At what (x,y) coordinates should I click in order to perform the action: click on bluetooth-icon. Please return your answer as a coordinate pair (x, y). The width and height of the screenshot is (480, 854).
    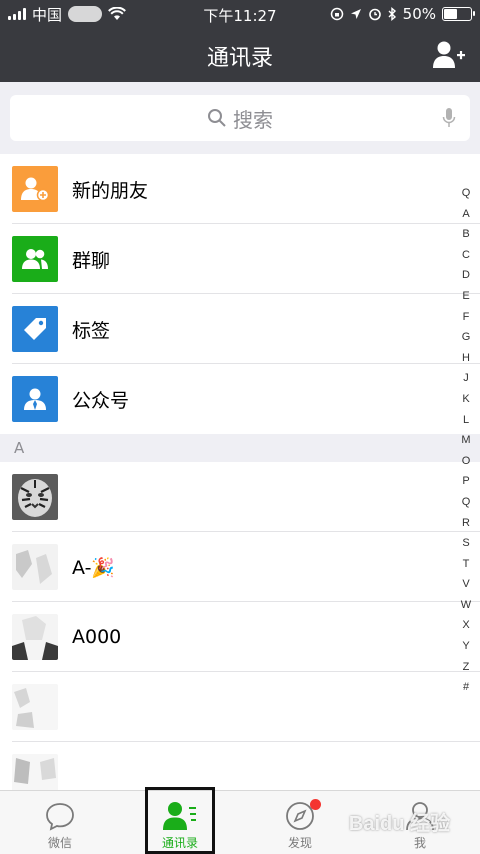
    Looking at the image, I should click on (392, 14).